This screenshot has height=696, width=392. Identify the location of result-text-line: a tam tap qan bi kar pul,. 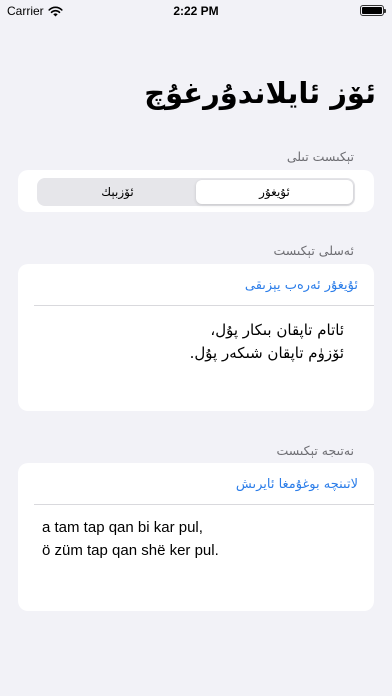
(122, 527).